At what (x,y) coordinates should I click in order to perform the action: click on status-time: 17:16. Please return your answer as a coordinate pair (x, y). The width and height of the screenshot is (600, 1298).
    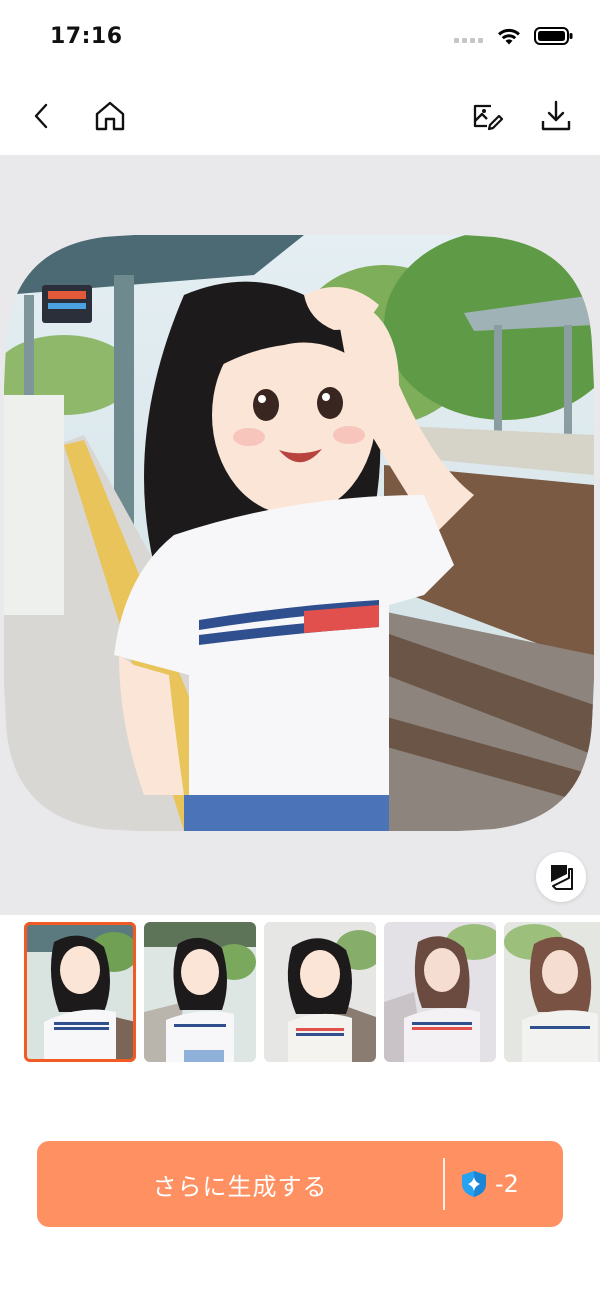
    Looking at the image, I should click on (86, 36).